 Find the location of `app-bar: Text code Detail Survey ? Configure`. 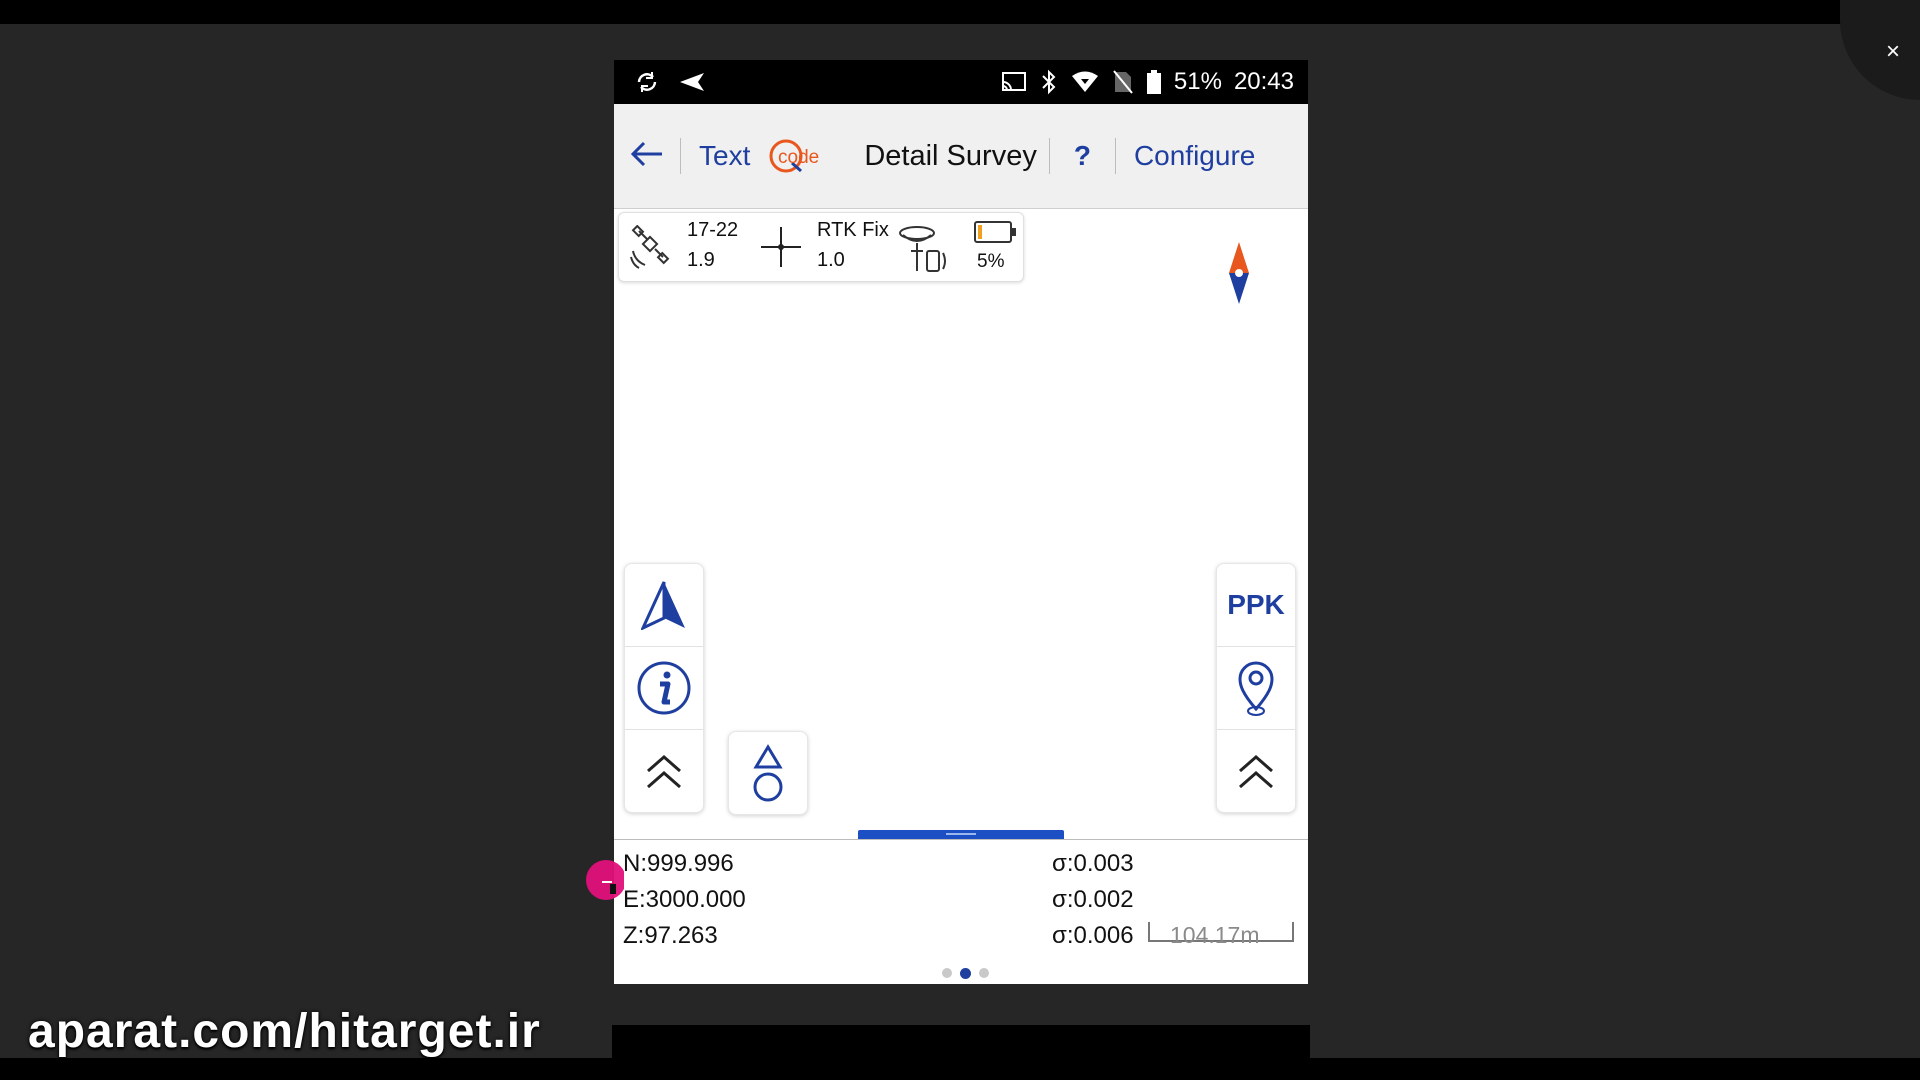

app-bar: Text code Detail Survey ? Configure is located at coordinates (961, 156).